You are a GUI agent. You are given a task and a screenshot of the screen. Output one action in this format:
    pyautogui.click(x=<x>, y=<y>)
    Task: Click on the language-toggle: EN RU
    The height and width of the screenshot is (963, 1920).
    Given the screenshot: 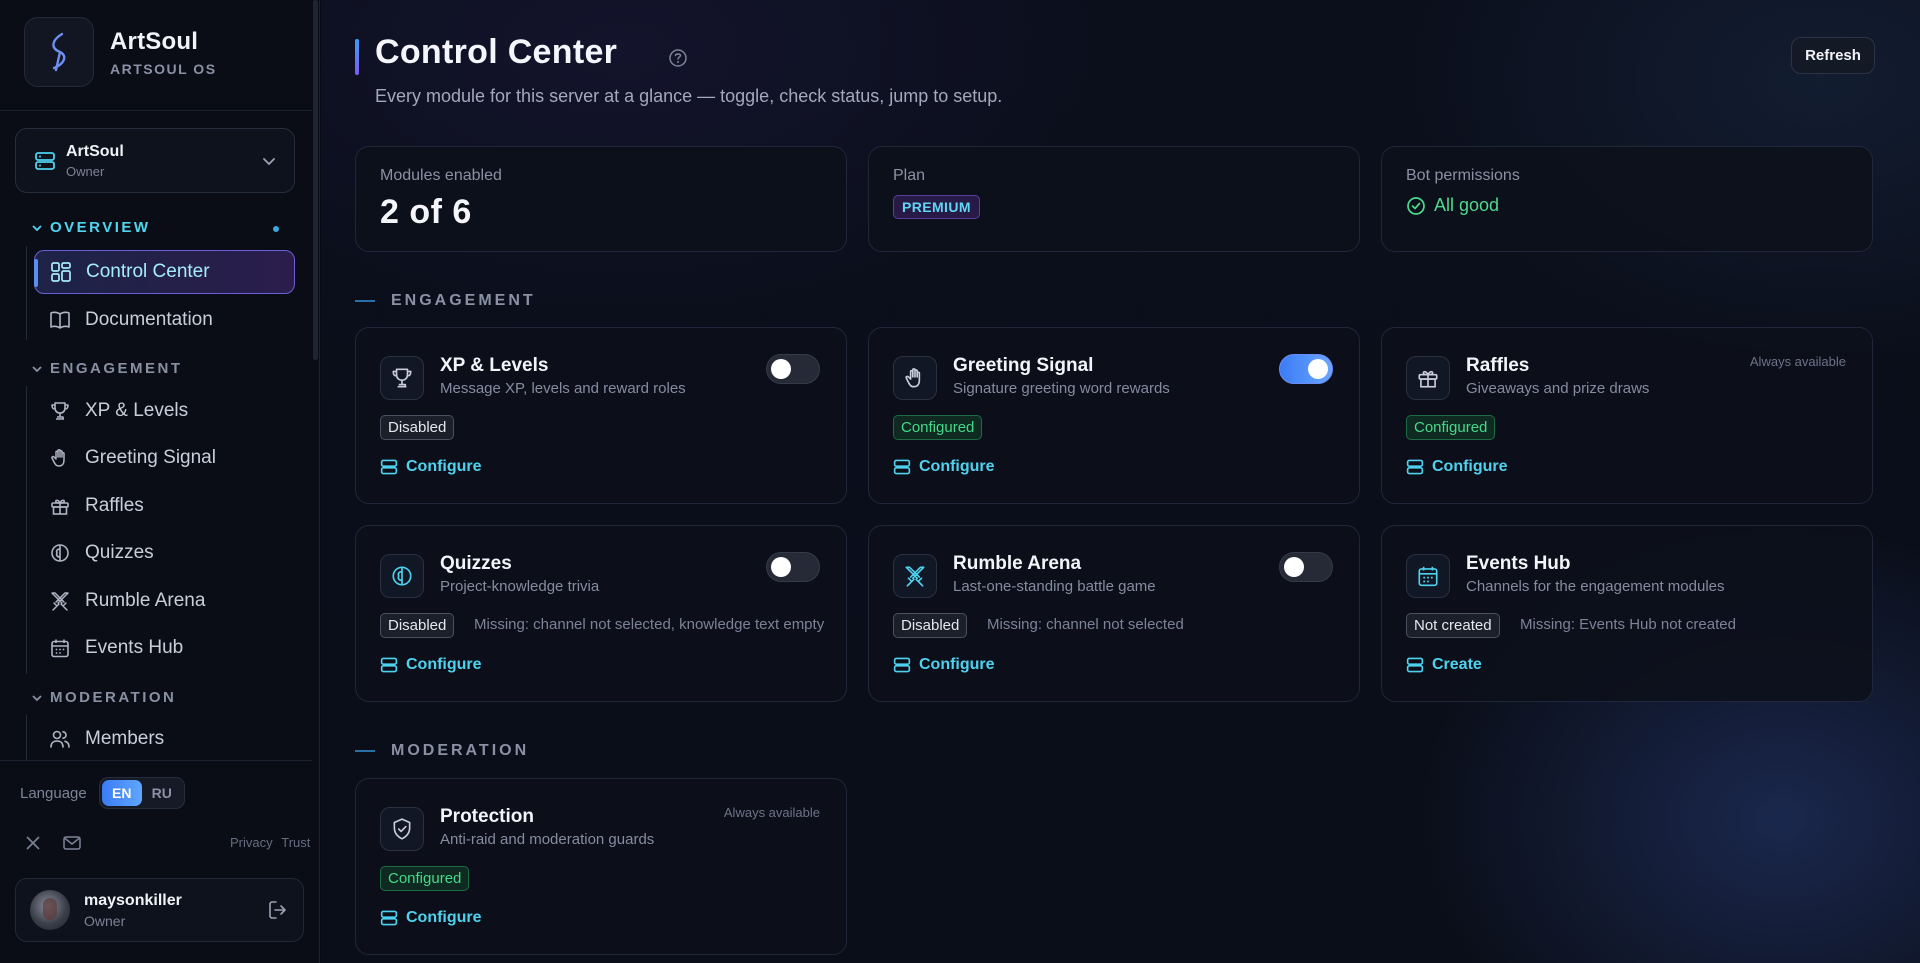 What is the action you would take?
    pyautogui.click(x=141, y=793)
    